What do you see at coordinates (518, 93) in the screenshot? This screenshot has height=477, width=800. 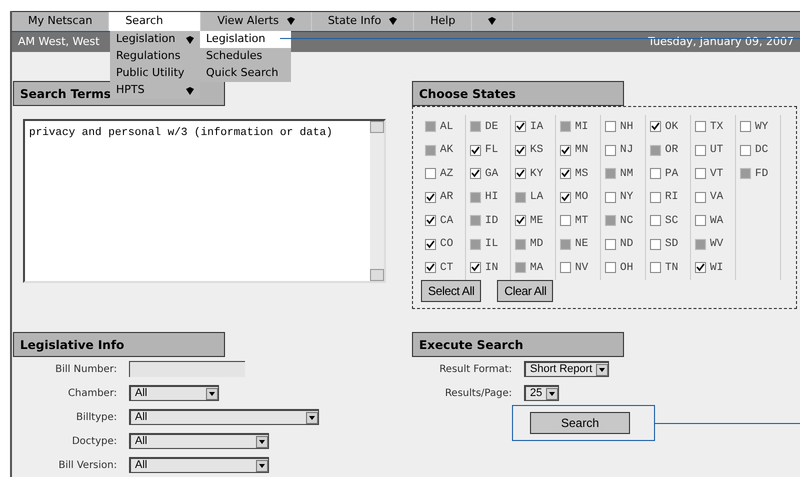 I see `section-header: Choose States` at bounding box center [518, 93].